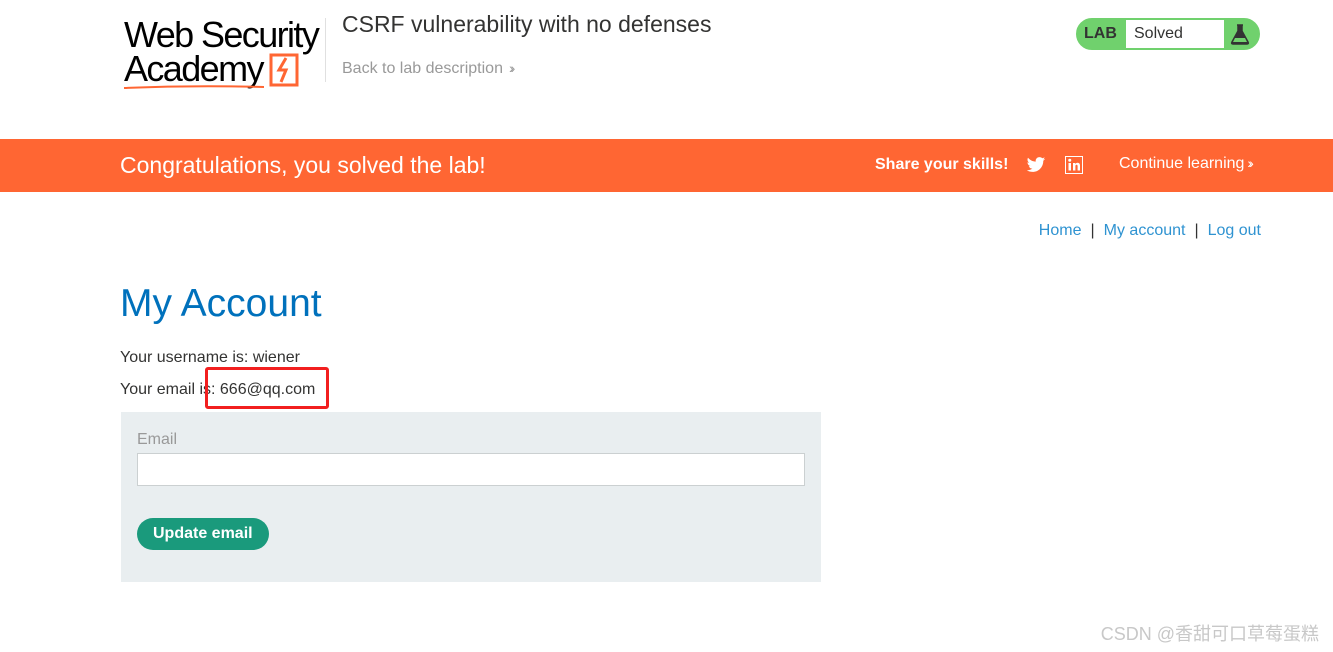  I want to click on back-to-description-link: Back to lab description ››, so click(429, 69).